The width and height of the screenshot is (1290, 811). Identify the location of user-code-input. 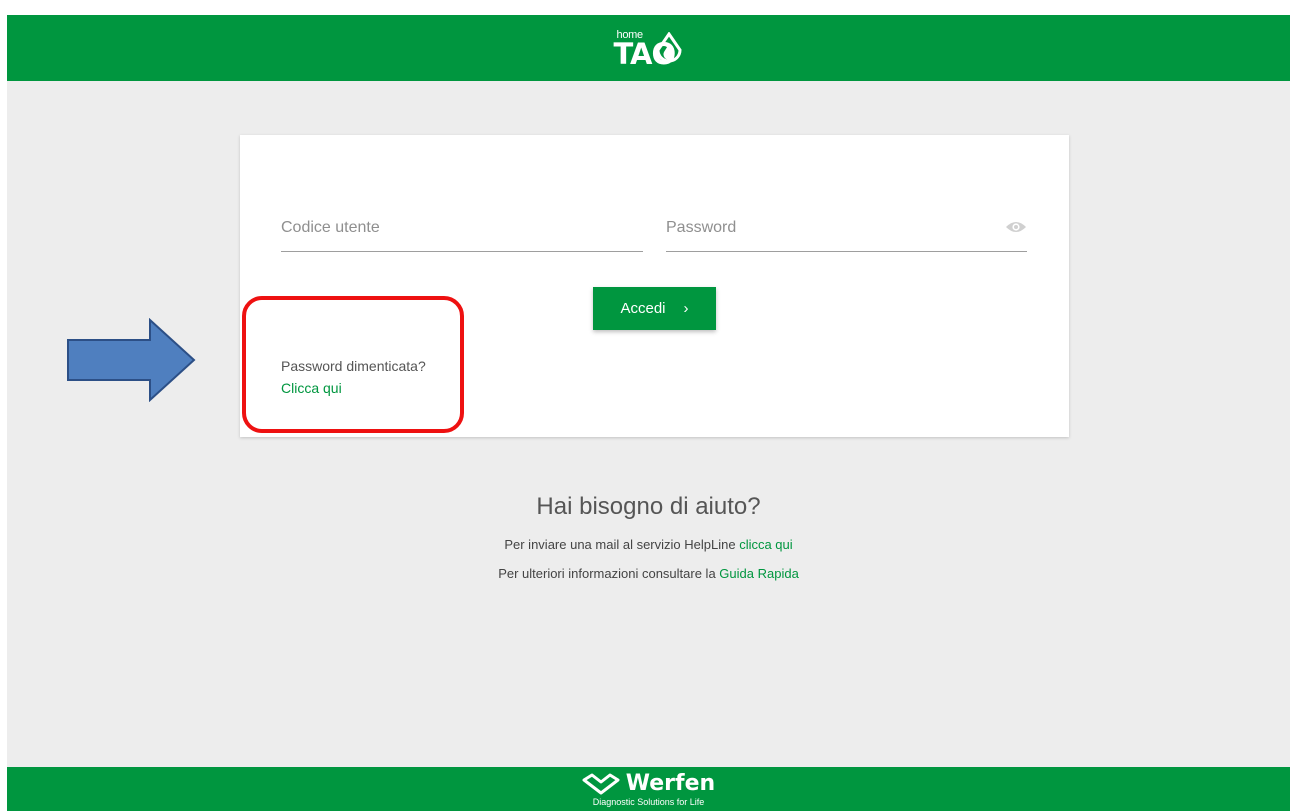
(462, 227).